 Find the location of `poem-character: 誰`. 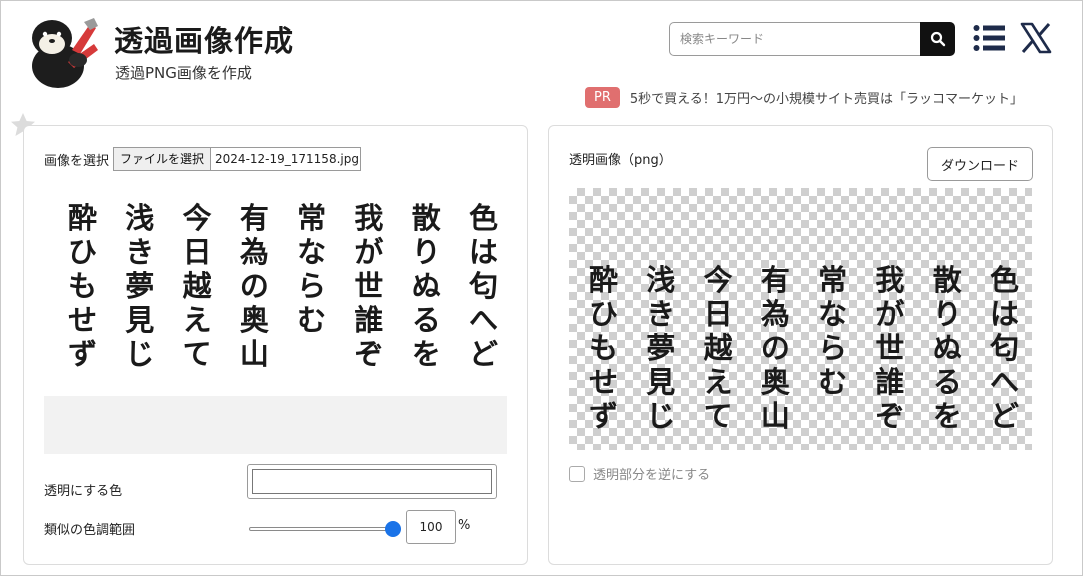

poem-character: 誰 is located at coordinates (890, 382).